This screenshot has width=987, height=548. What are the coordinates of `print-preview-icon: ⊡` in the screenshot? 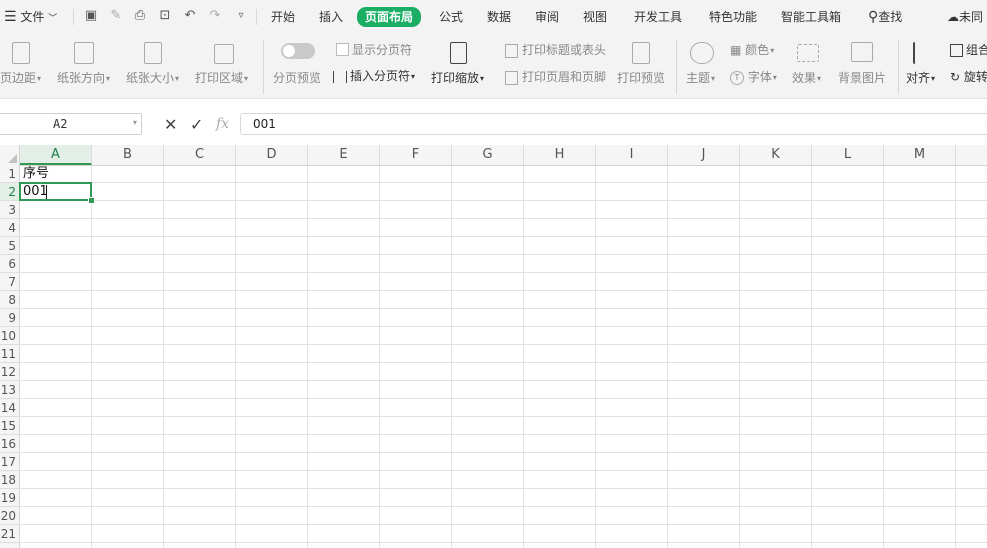 It's located at (165, 16).